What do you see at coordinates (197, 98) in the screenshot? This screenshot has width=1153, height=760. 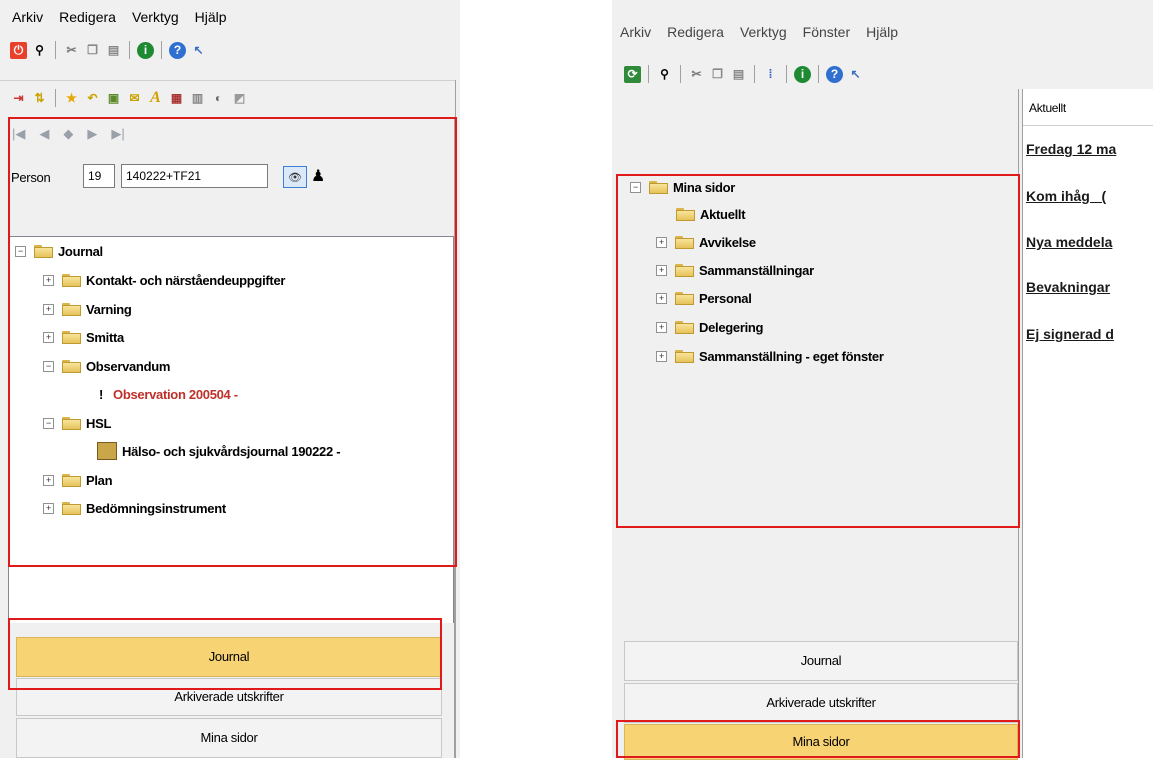 I see `calendar-icon: ▥` at bounding box center [197, 98].